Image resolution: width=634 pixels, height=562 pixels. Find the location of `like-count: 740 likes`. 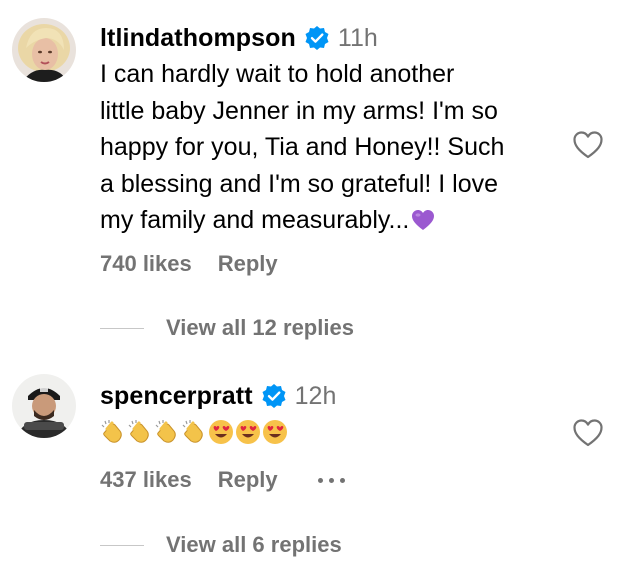

like-count: 740 likes is located at coordinates (146, 264).